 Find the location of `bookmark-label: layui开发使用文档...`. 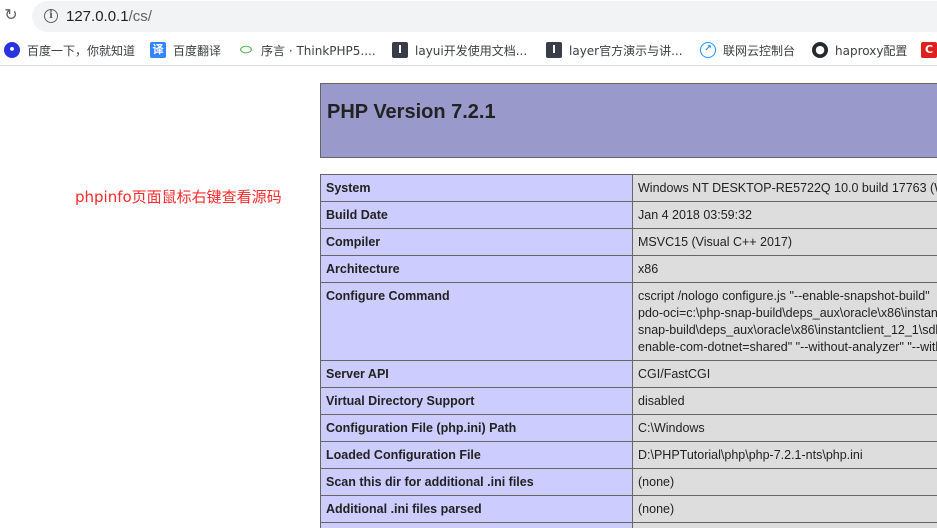

bookmark-label: layui开发使用文档... is located at coordinates (471, 50).